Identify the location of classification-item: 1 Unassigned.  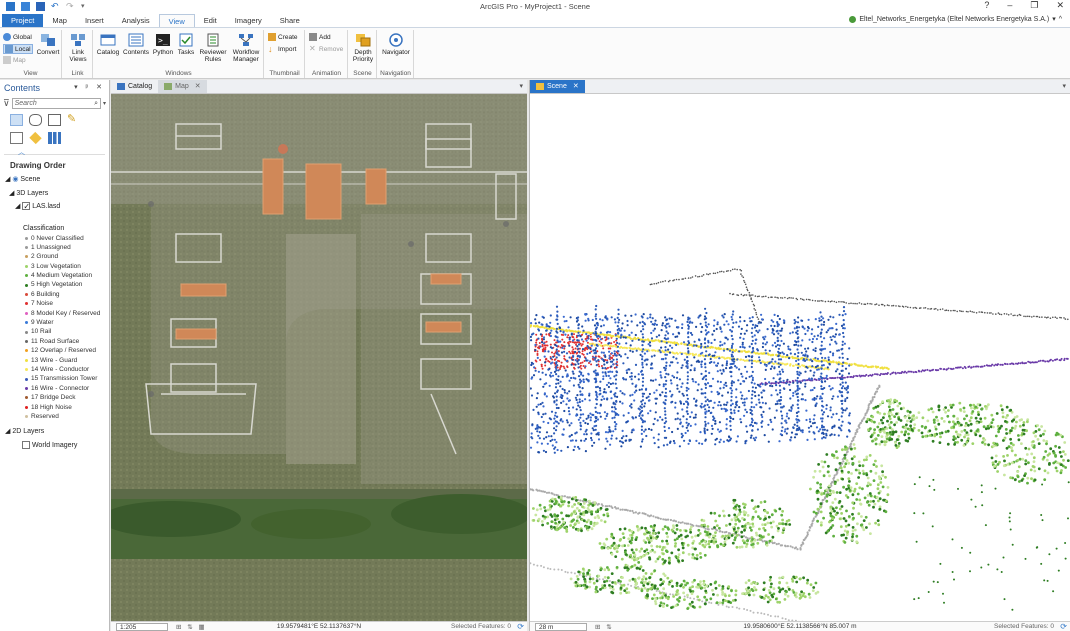
(54, 247).